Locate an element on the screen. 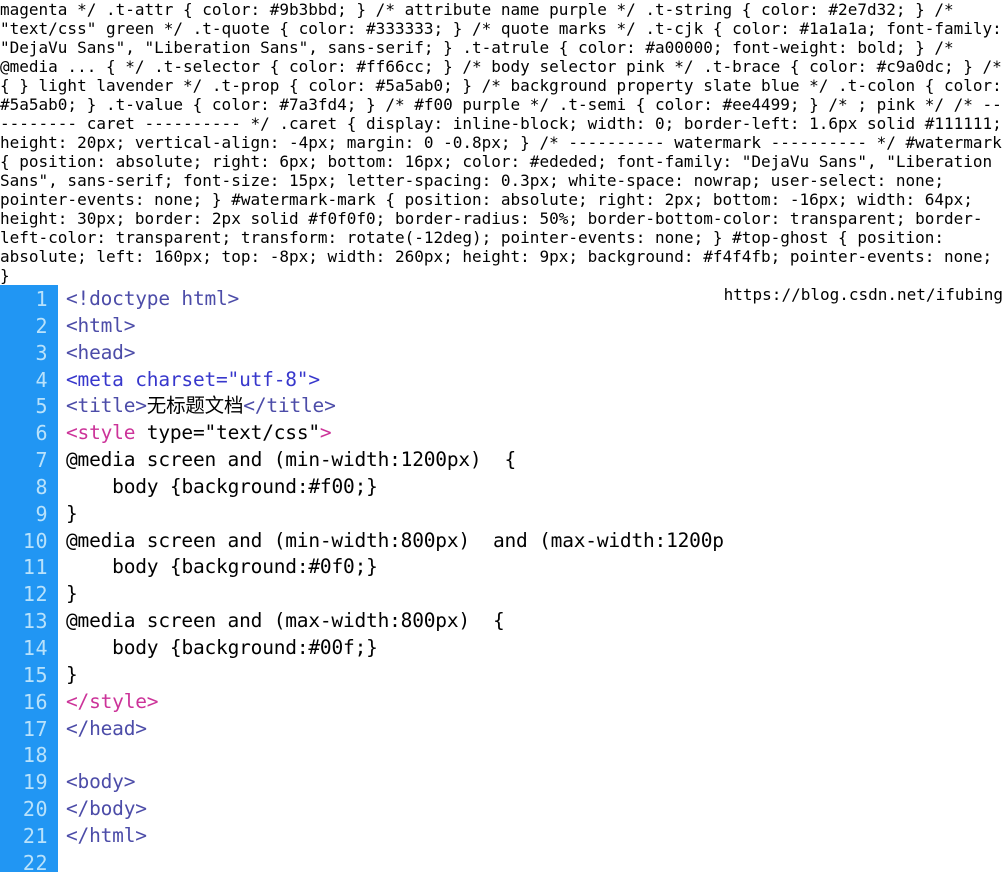  color-value-red: #f00 is located at coordinates (331, 486).